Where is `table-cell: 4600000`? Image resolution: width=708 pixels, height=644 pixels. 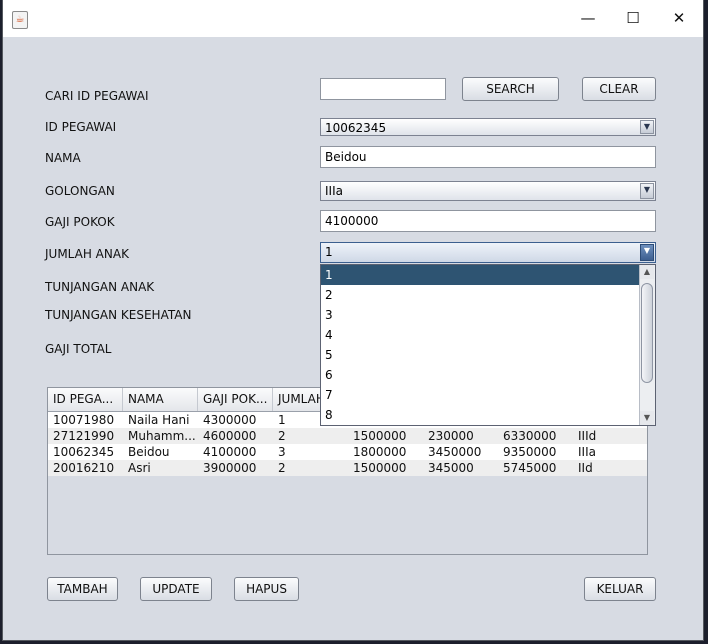 table-cell: 4600000 is located at coordinates (230, 436).